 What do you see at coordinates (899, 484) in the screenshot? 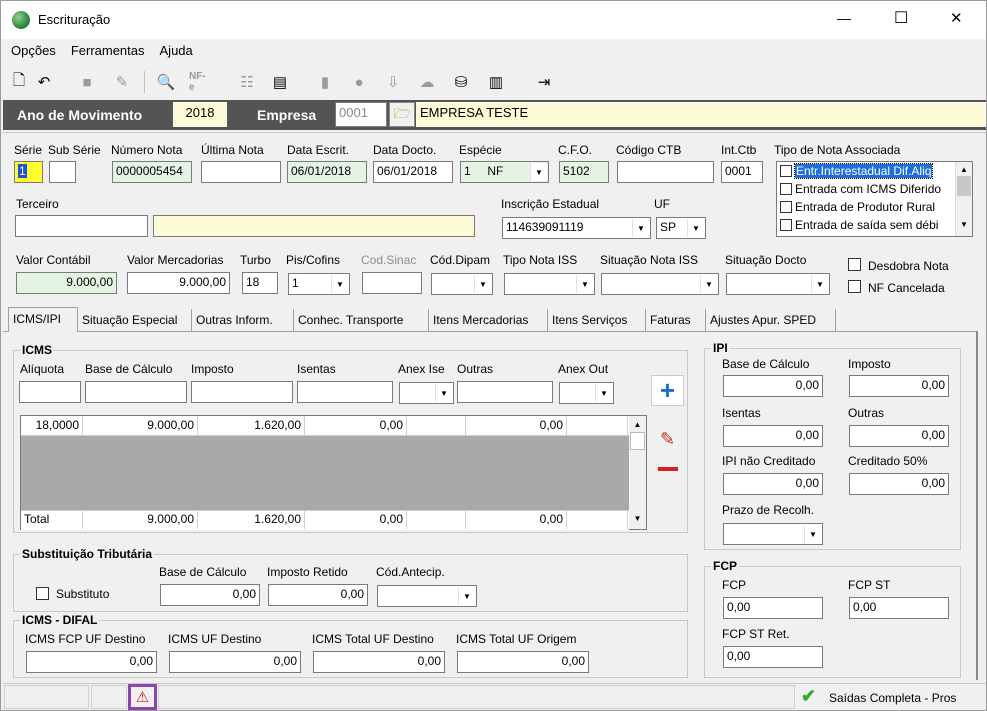
I see `ipi-cred50-field: 0,00` at bounding box center [899, 484].